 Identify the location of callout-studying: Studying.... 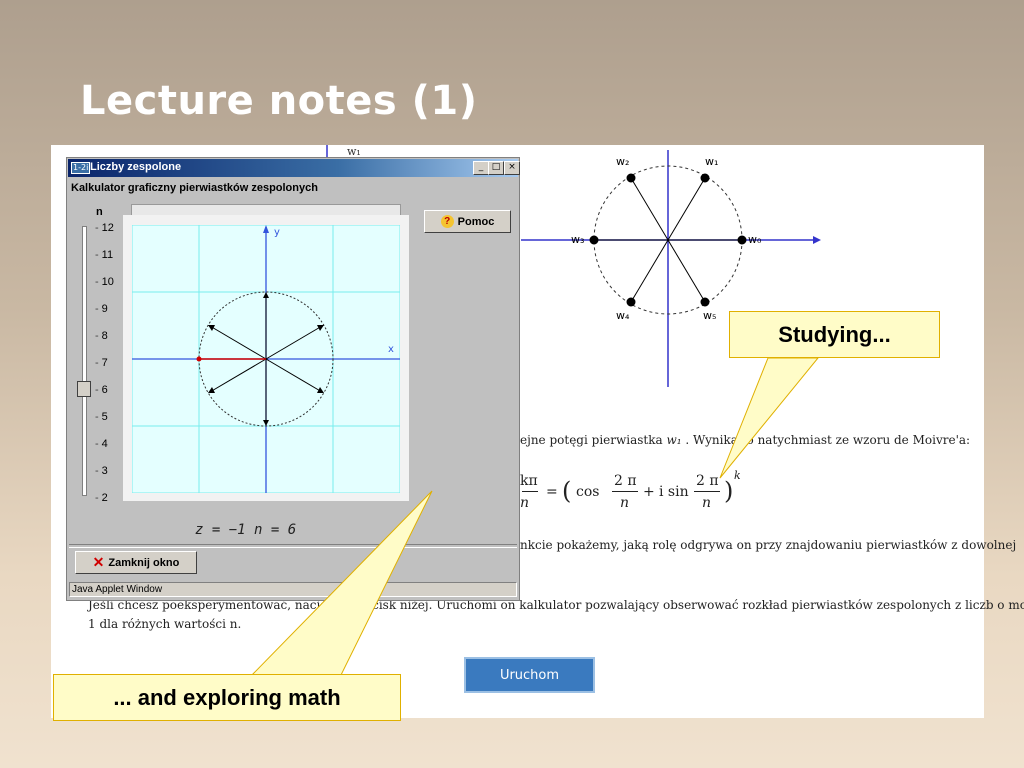
(834, 334).